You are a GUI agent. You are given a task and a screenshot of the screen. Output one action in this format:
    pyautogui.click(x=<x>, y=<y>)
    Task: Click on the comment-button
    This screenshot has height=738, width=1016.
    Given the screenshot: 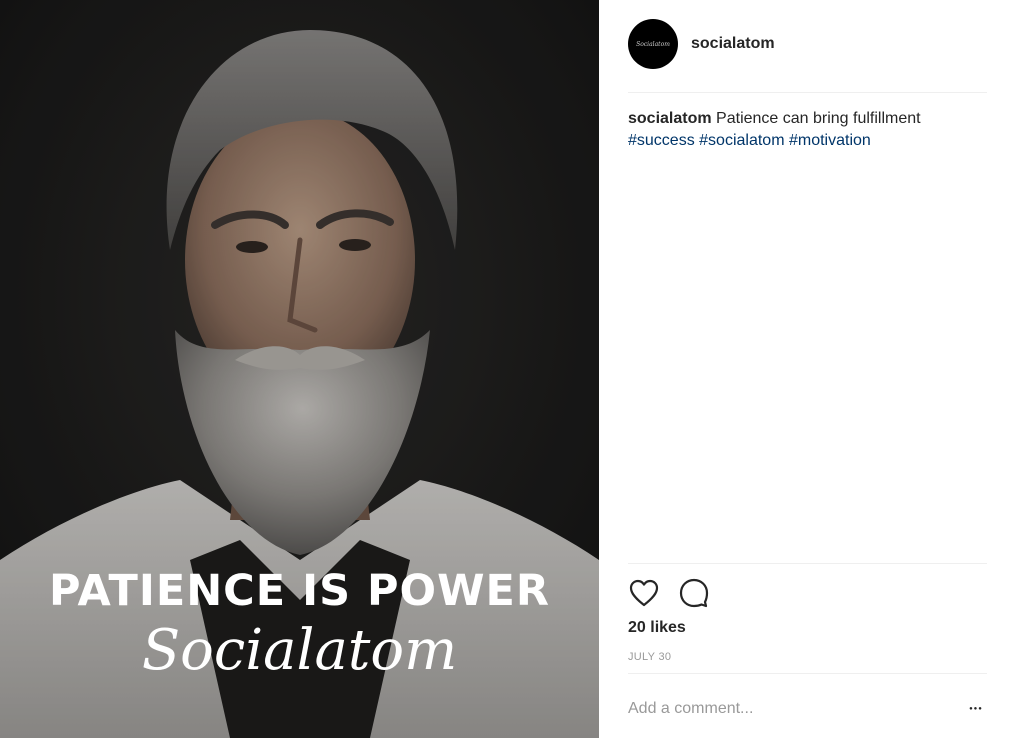 What is the action you would take?
    pyautogui.click(x=694, y=593)
    